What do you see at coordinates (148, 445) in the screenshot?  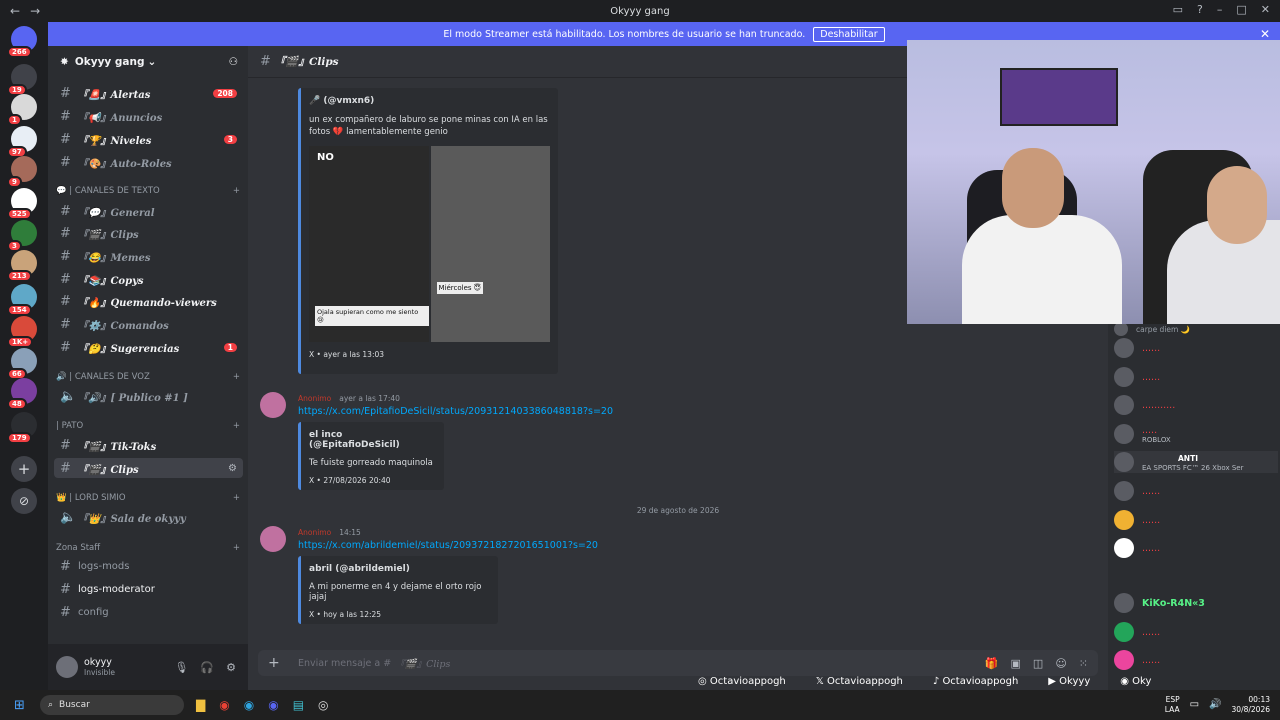 I see `channel-tik-toks: # 『🎬』Tik-Toks` at bounding box center [148, 445].